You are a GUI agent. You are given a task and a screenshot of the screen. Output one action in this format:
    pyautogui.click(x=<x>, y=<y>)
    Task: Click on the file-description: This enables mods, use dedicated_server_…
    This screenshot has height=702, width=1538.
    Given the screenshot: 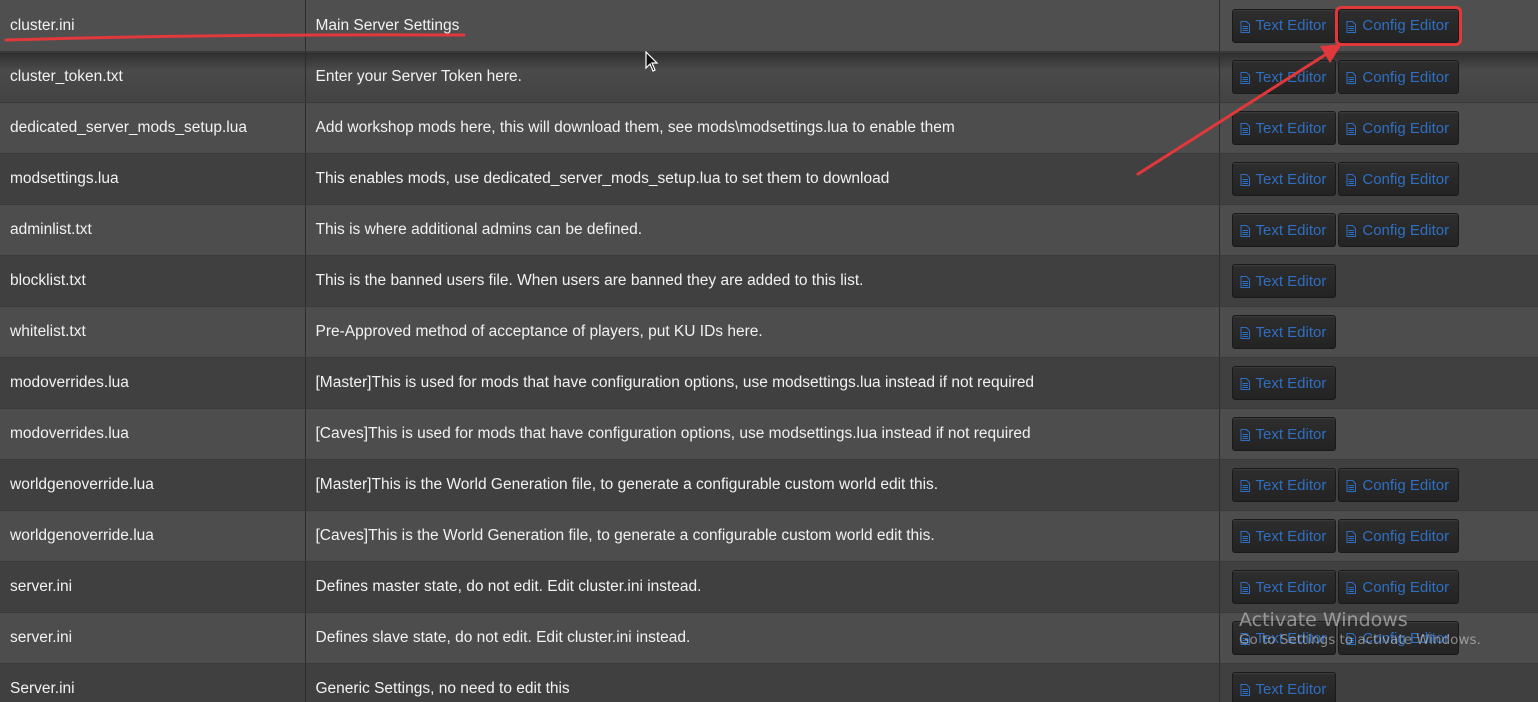 What is the action you would take?
    pyautogui.click(x=762, y=179)
    